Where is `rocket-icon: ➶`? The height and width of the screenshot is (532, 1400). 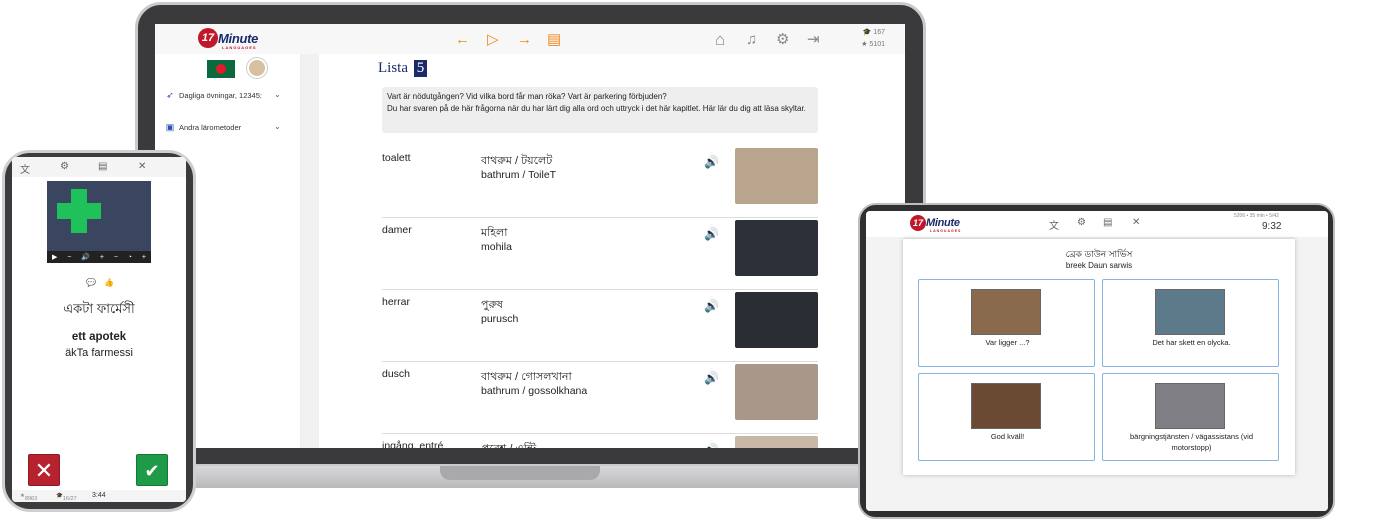
rocket-icon: ➶ is located at coordinates (170, 95).